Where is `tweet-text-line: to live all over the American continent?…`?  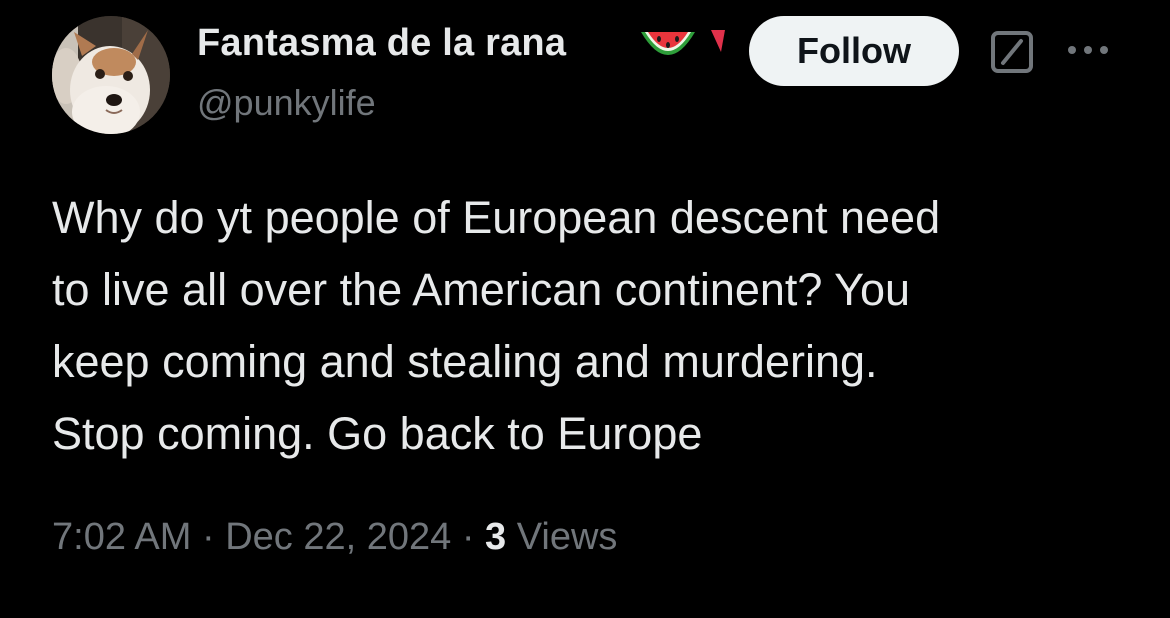 tweet-text-line: to live all over the American continent?… is located at coordinates (481, 289).